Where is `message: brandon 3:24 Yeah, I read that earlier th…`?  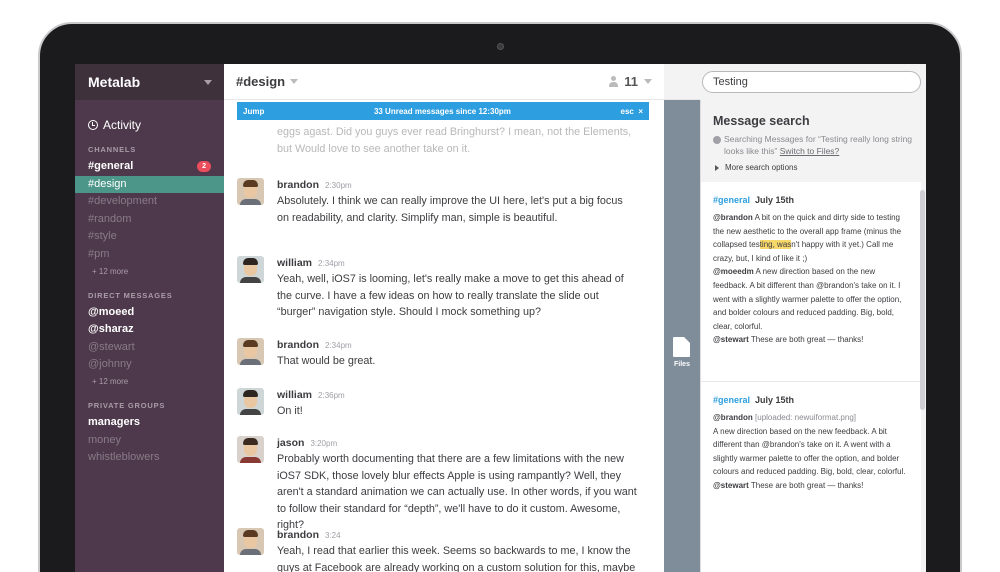 message: brandon 3:24 Yeah, I read that earlier th… is located at coordinates (437, 550).